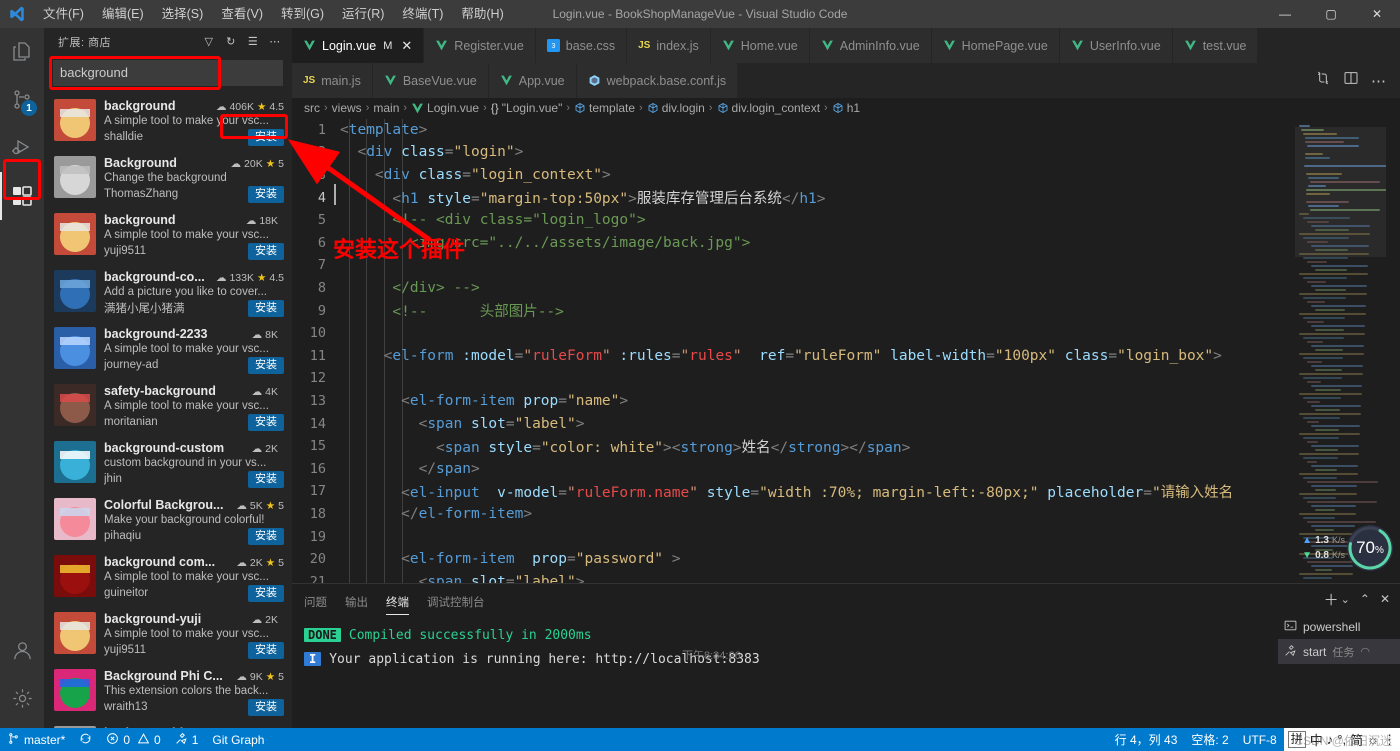 This screenshot has width=1400, height=751. Describe the element at coordinates (793, 130) in the screenshot. I see `code-line: 1 <template>` at that location.